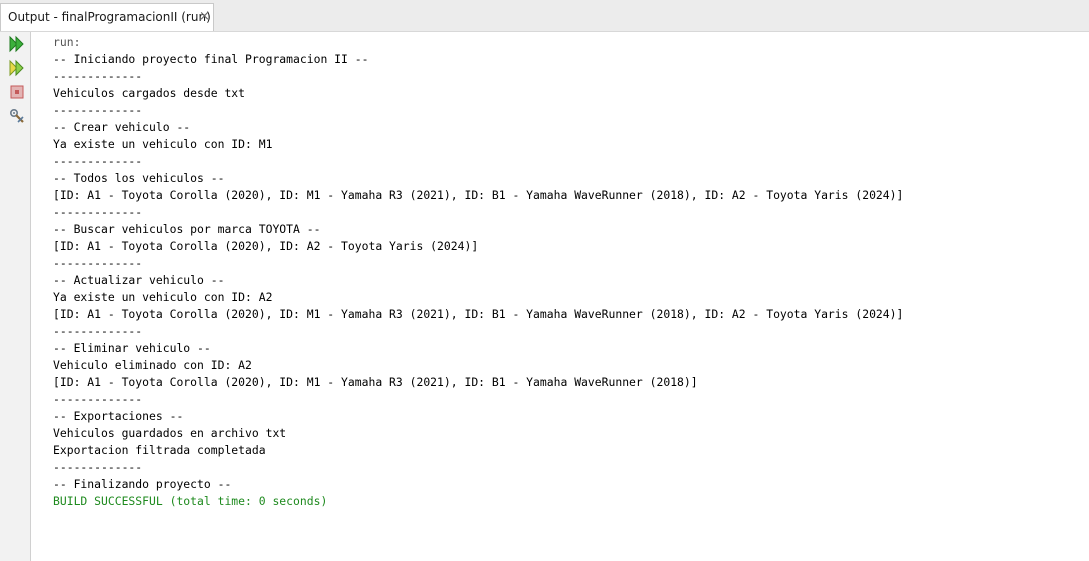  I want to click on stop-icon, so click(17, 92).